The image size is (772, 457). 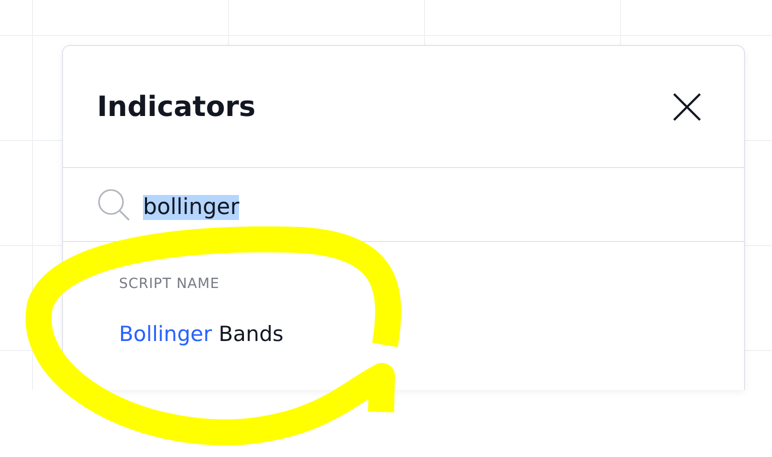 What do you see at coordinates (169, 284) in the screenshot?
I see `section-heading: SCRIPT NAME` at bounding box center [169, 284].